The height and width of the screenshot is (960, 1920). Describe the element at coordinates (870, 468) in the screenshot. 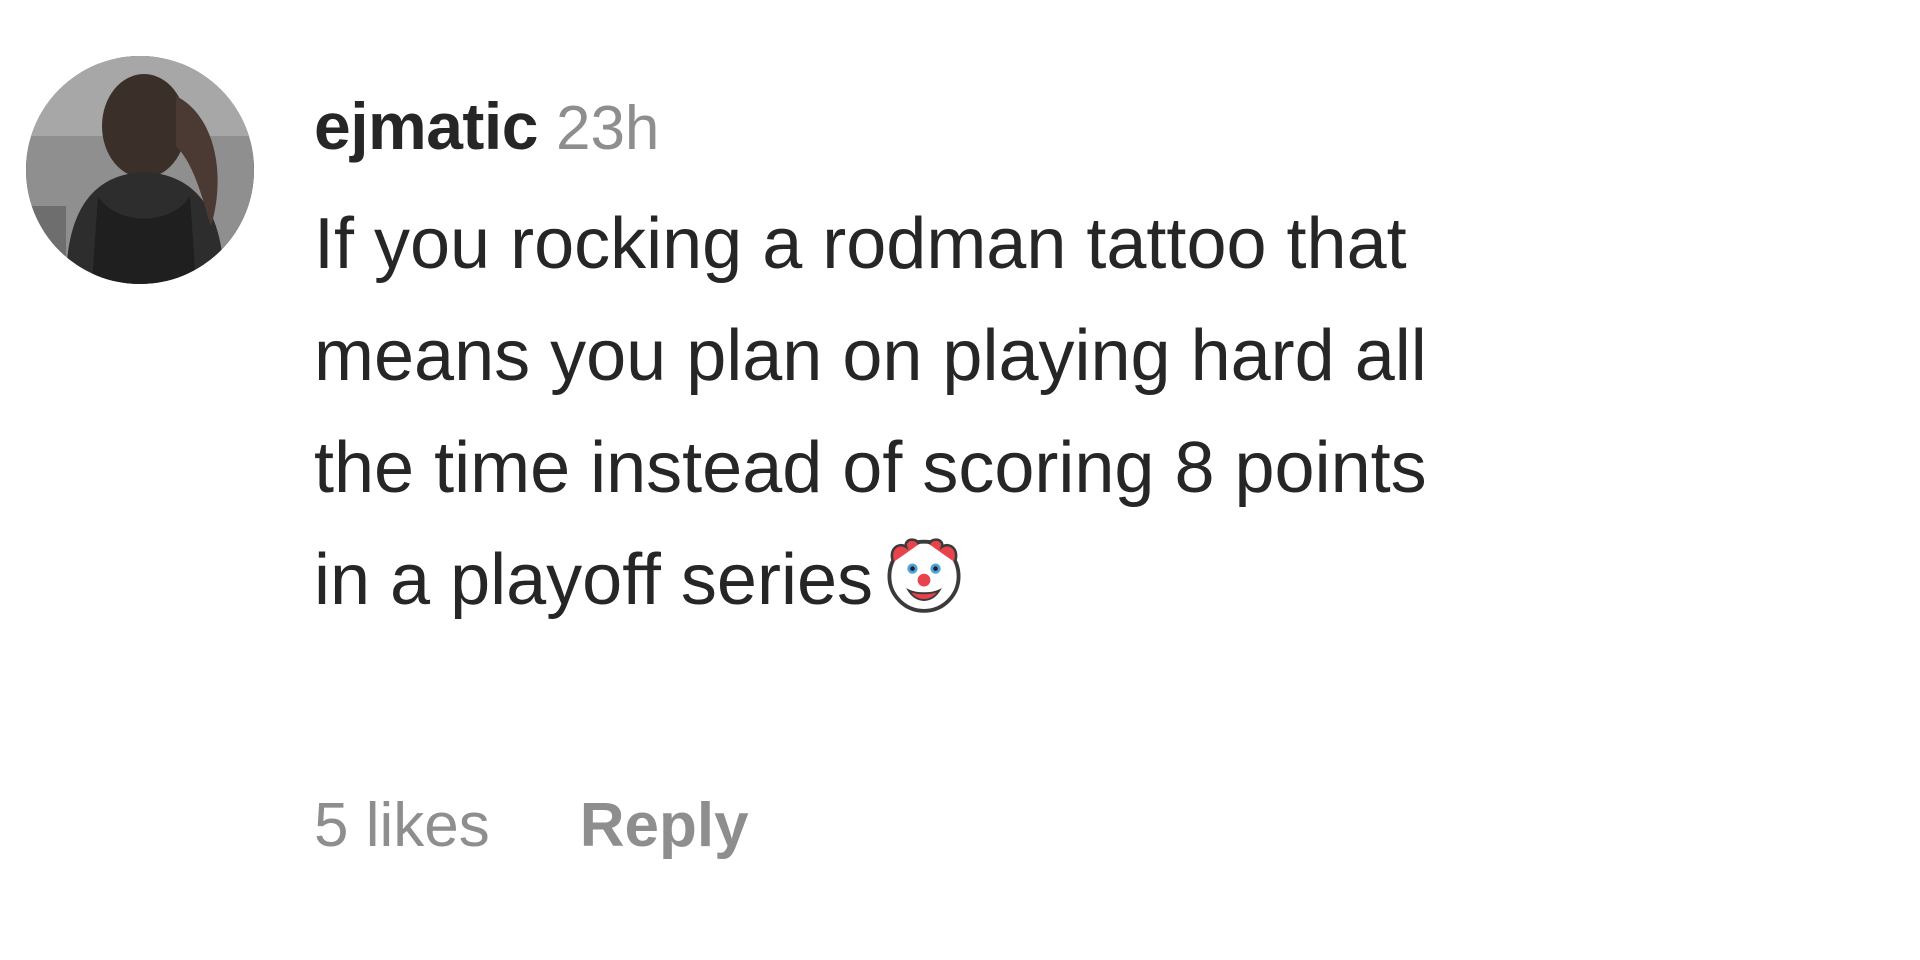

I see `comment-text-line: the time instead of scoring 8 points` at that location.